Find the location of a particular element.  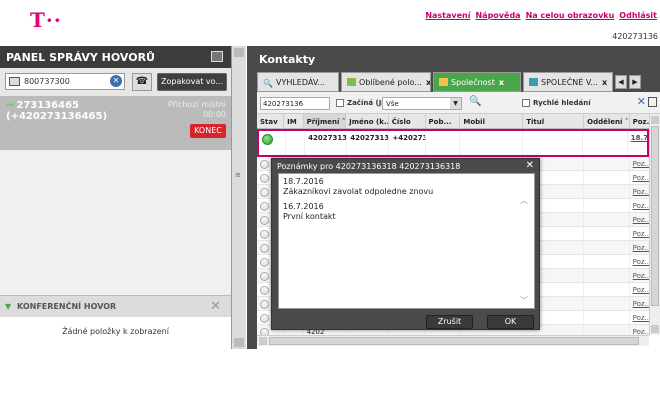

clear-filter-icon: ✕ is located at coordinates (641, 101).